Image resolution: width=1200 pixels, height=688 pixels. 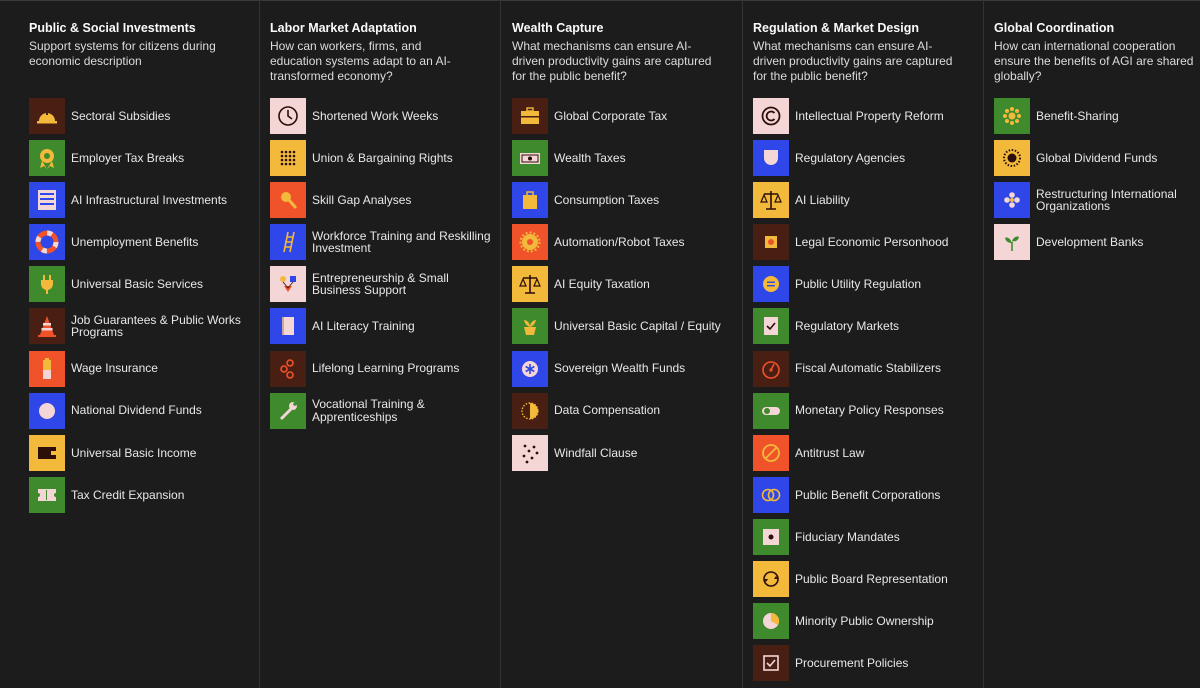 What do you see at coordinates (771, 663) in the screenshot?
I see `checkbox-icon` at bounding box center [771, 663].